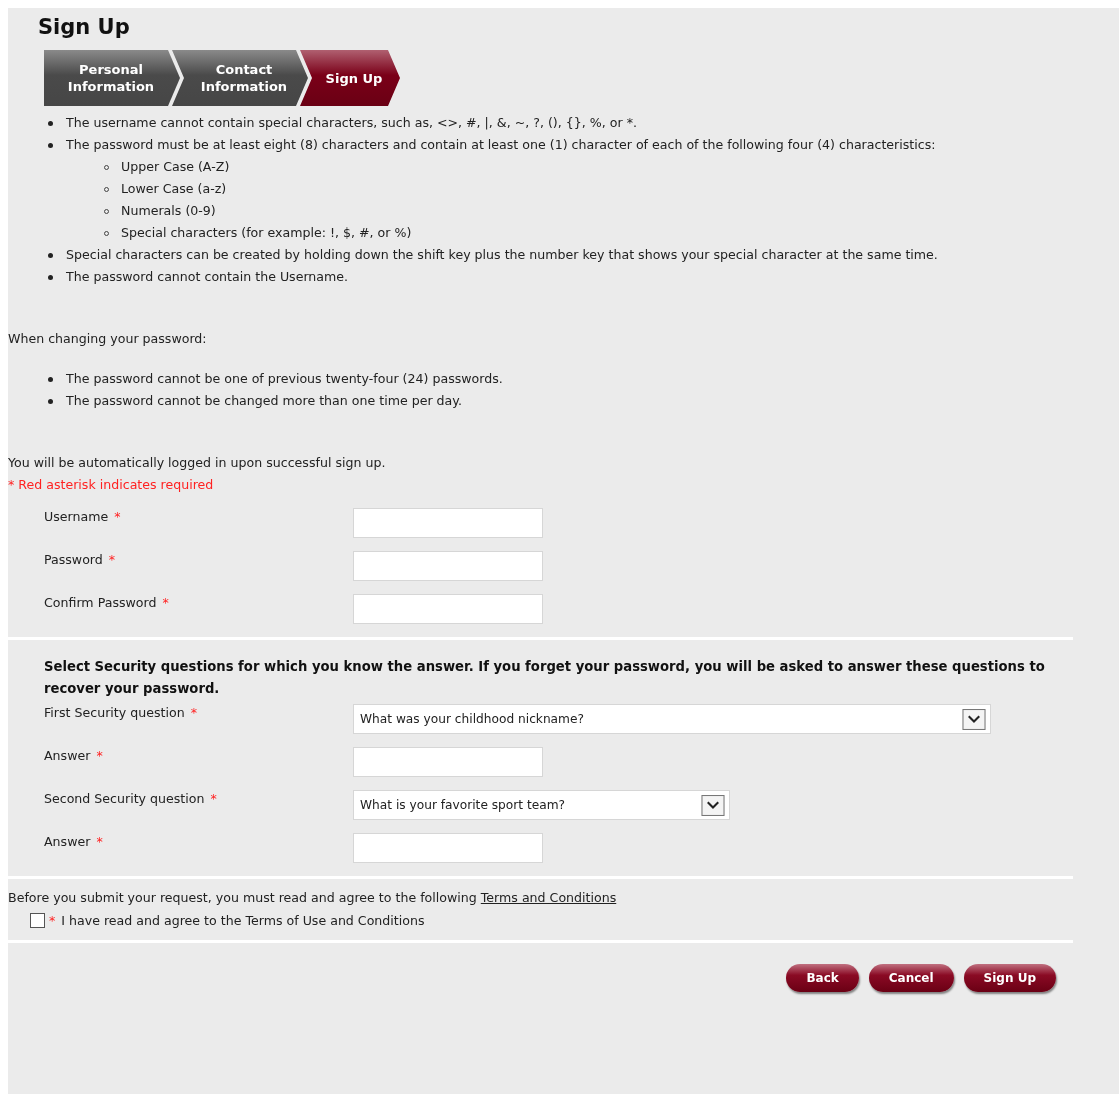 This screenshot has width=1119, height=1094. I want to click on section-heading: When changing your password:, so click(108, 339).